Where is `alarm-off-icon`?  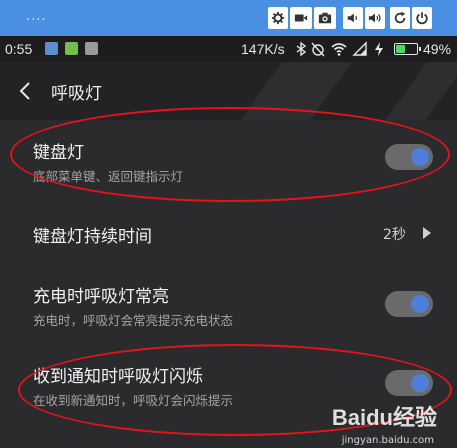
alarm-off-icon is located at coordinates (318, 49).